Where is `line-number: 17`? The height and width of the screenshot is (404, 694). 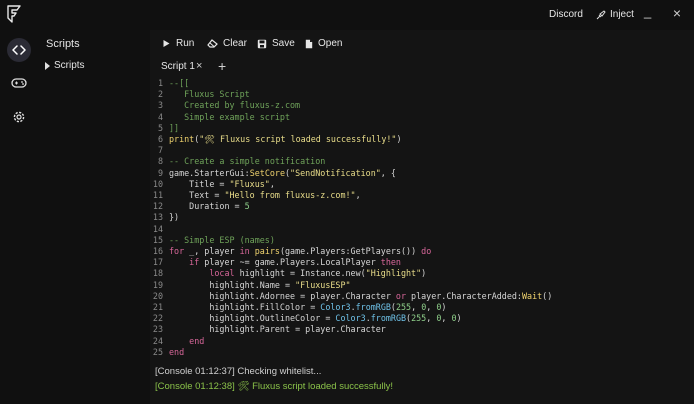 line-number: 17 is located at coordinates (157, 262).